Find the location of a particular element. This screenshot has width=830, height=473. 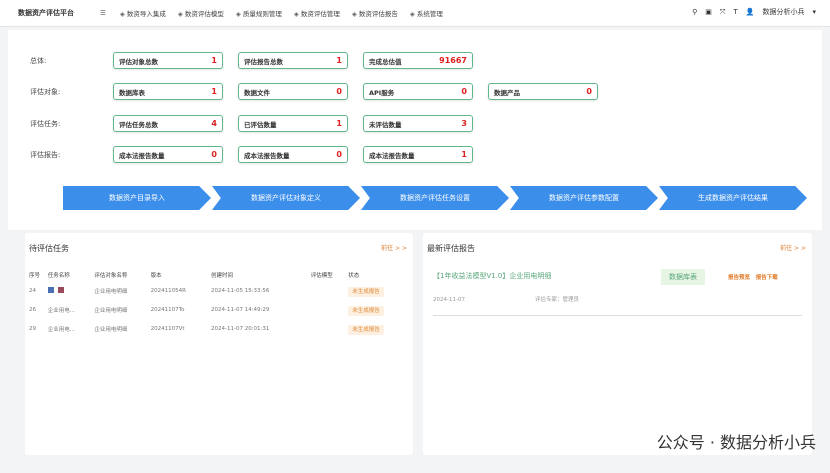

stat-label: 数据库表 is located at coordinates (132, 92).